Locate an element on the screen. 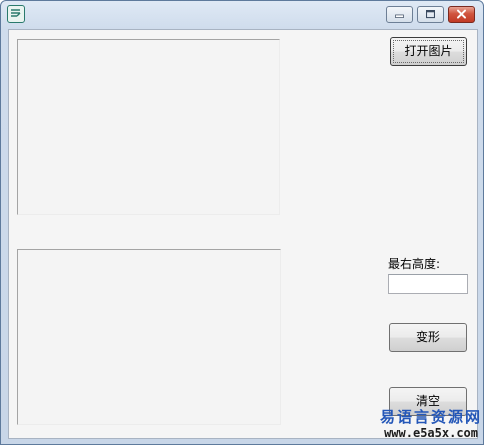 The height and width of the screenshot is (445, 484). minimize-icon is located at coordinates (399, 16).